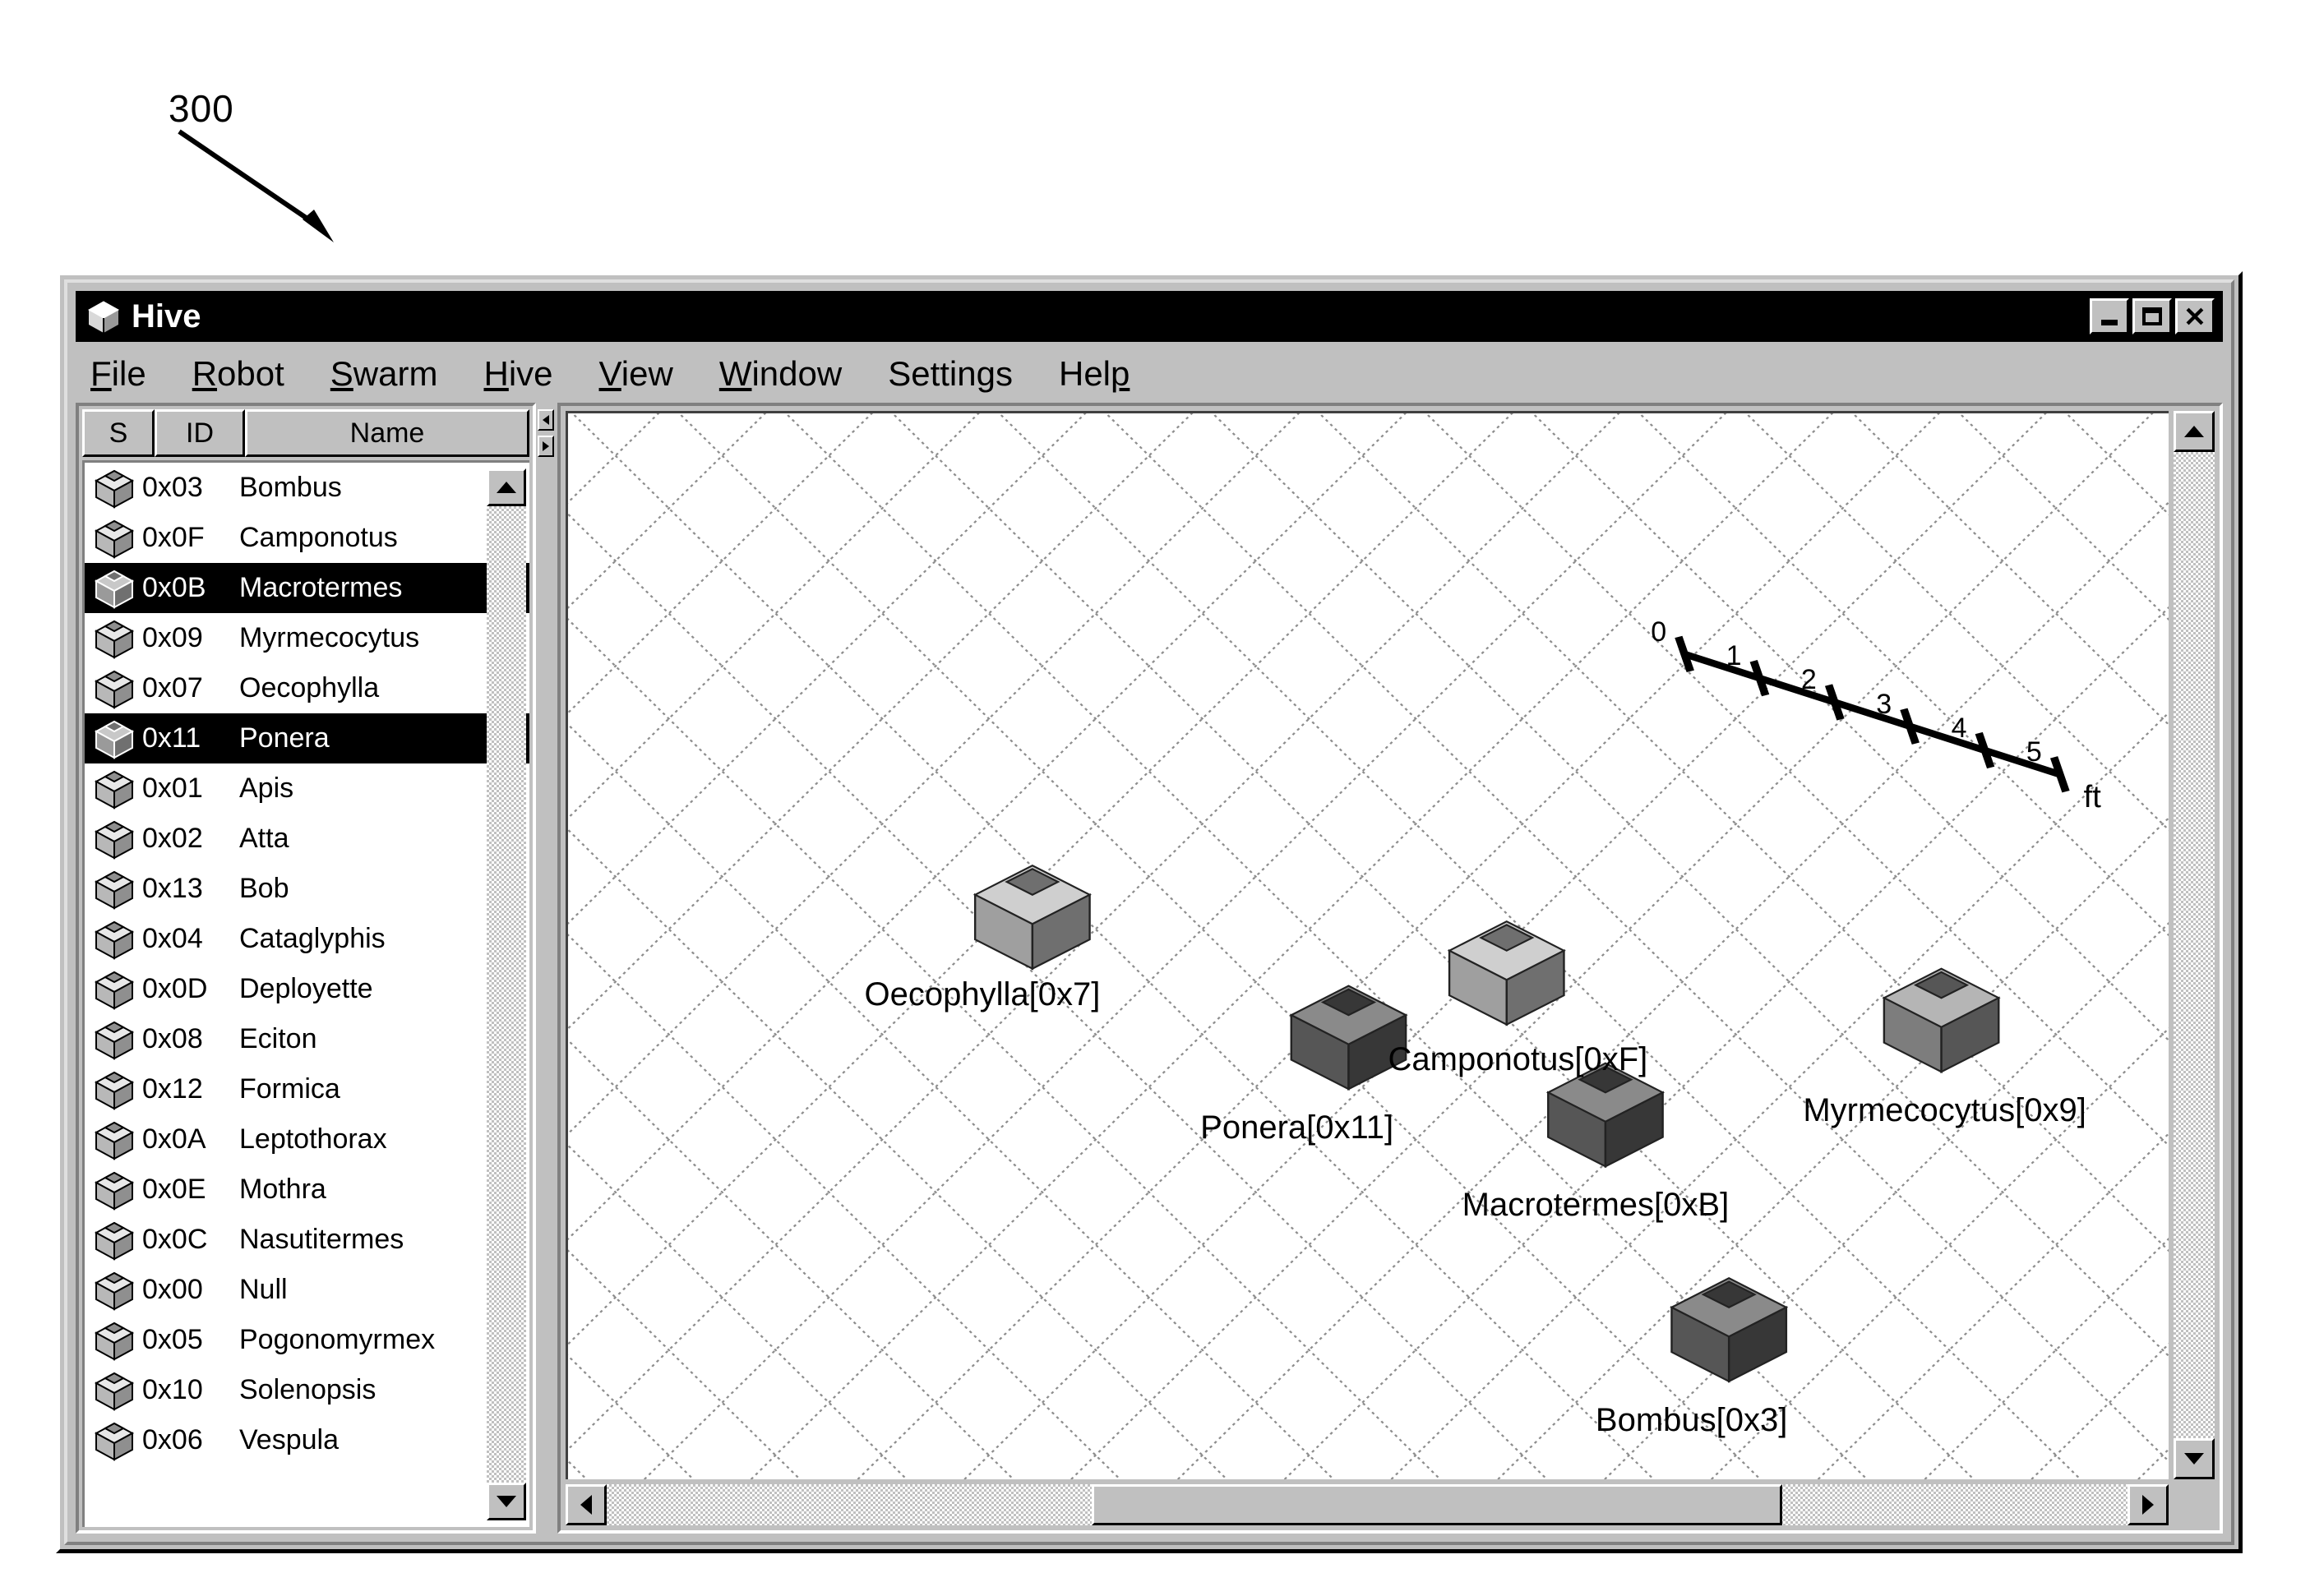 The image size is (2310, 1596). I want to click on robot-list-row: 0x0F Camponotus, so click(307, 538).